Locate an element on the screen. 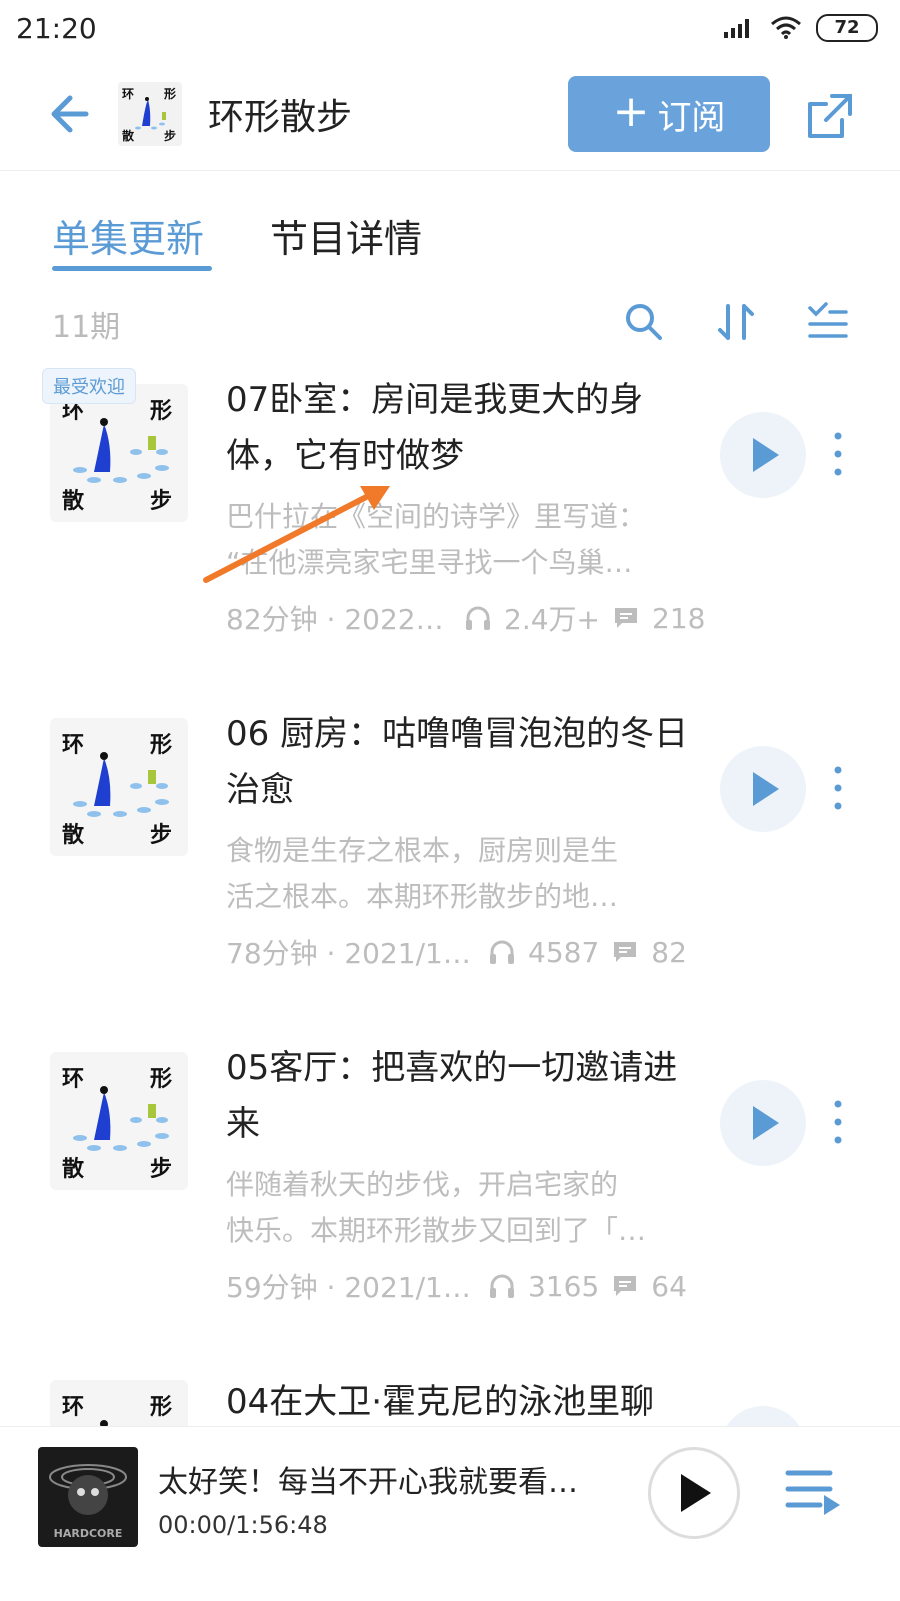 Image resolution: width=900 pixels, height=1601 pixels. episode-count: 11期 is located at coordinates (86, 327).